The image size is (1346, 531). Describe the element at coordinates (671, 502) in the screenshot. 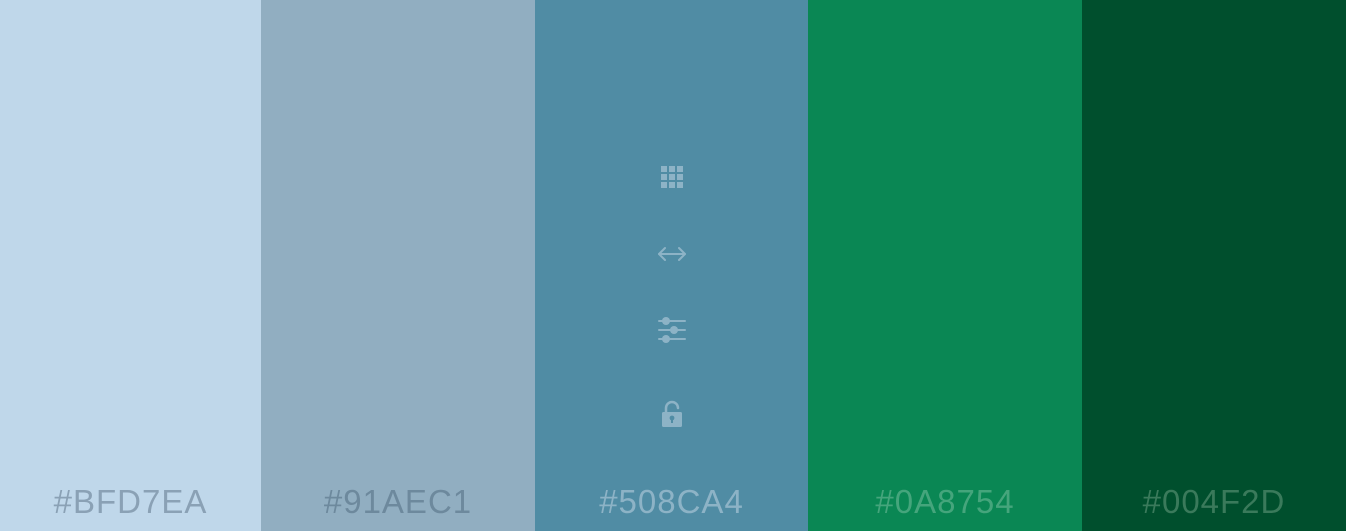

I see `swatch-hex-label: #508CA4` at that location.